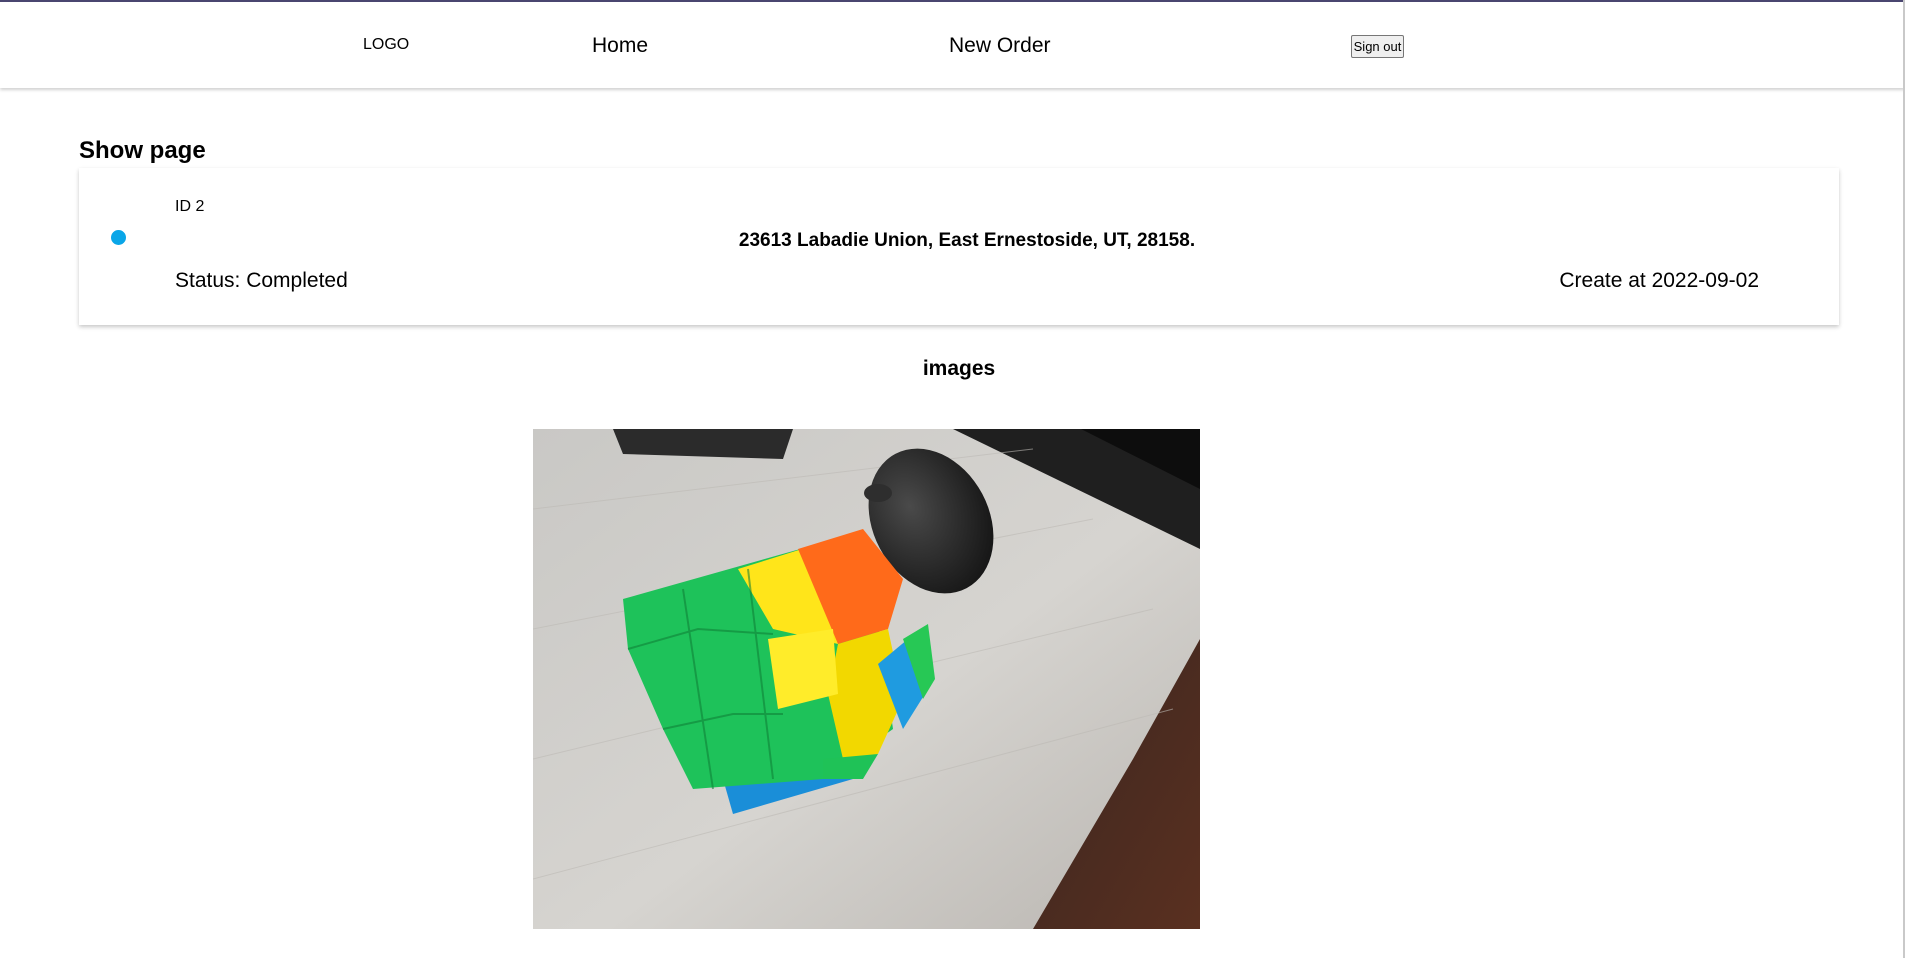 The image size is (1905, 958). I want to click on top-navbar: LOGO Home New Order Sign out, so click(952, 44).